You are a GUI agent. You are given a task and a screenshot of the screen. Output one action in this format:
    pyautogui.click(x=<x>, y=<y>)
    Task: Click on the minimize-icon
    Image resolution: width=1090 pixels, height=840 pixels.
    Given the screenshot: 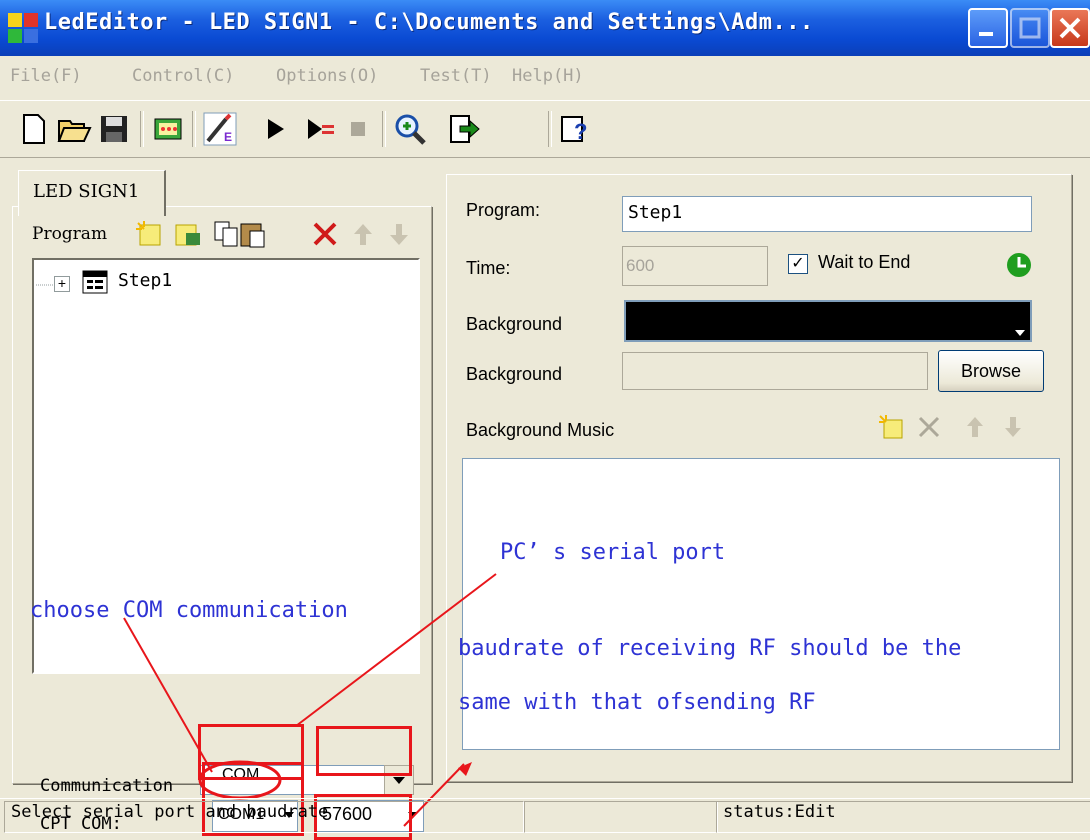 What is the action you would take?
    pyautogui.click(x=986, y=34)
    